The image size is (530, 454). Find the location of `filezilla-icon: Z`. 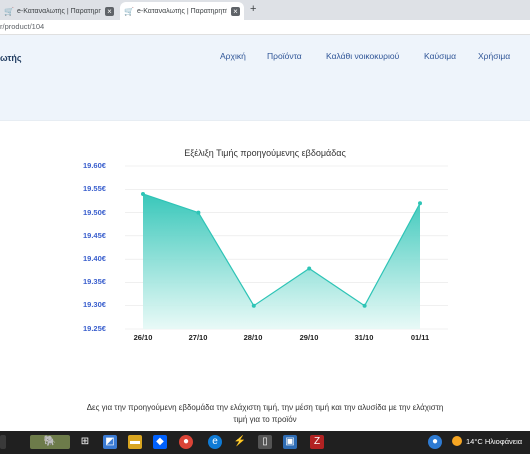

filezilla-icon: Z is located at coordinates (317, 442).